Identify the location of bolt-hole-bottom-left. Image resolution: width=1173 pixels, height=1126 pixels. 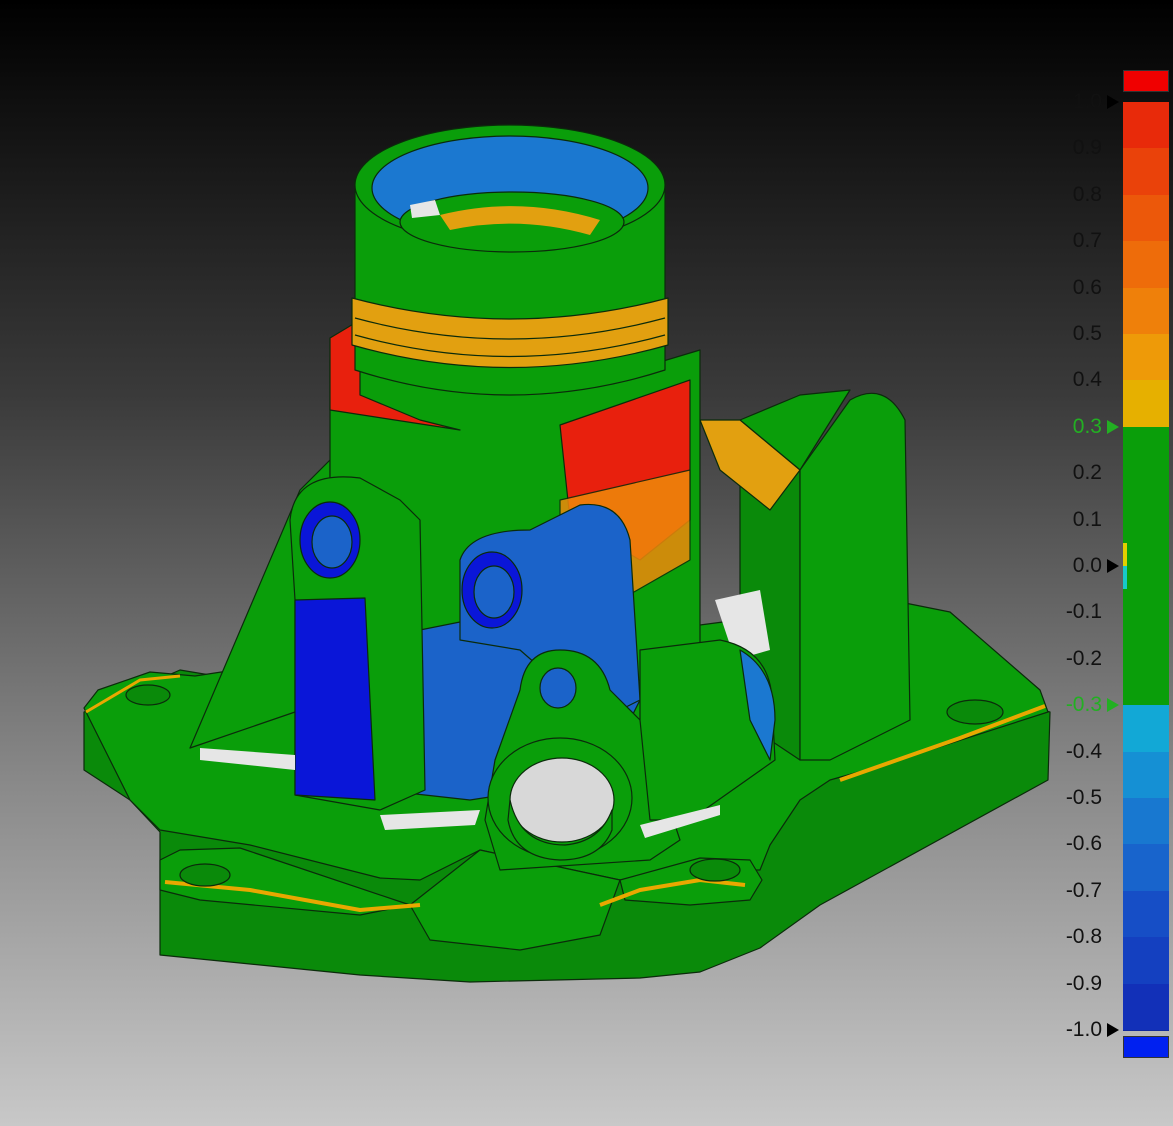
(205, 875).